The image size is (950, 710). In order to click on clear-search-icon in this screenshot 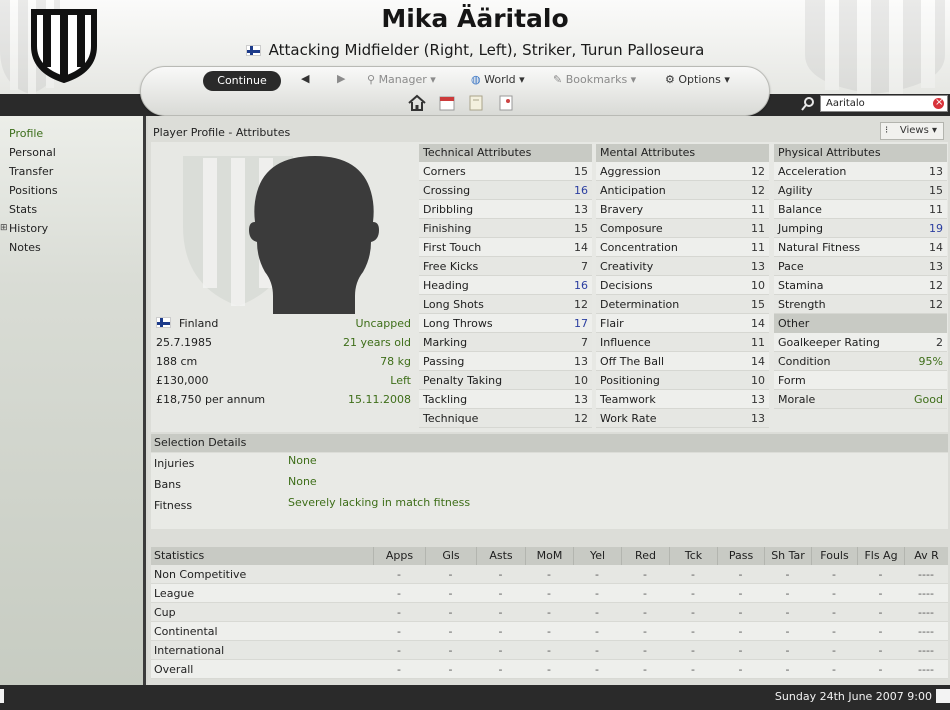, I will do `click(938, 102)`.